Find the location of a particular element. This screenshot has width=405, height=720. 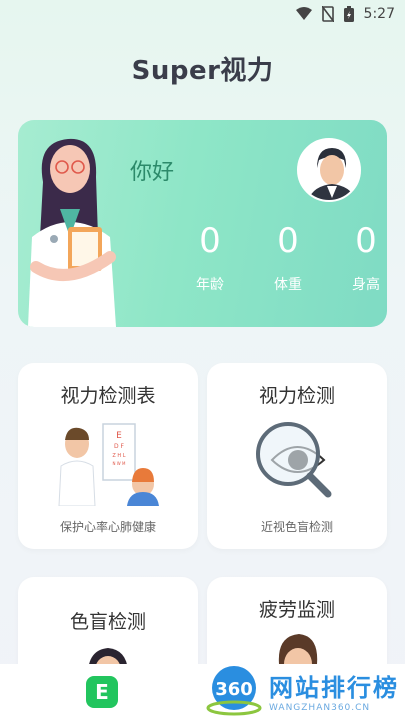

age-label: 年龄 is located at coordinates (210, 285).